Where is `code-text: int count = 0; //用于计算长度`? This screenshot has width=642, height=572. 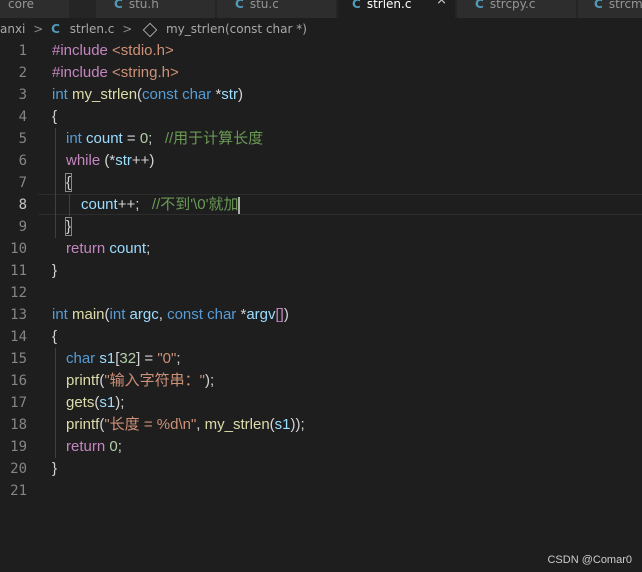
code-text: int count = 0; //用于计算长度 is located at coordinates (165, 138).